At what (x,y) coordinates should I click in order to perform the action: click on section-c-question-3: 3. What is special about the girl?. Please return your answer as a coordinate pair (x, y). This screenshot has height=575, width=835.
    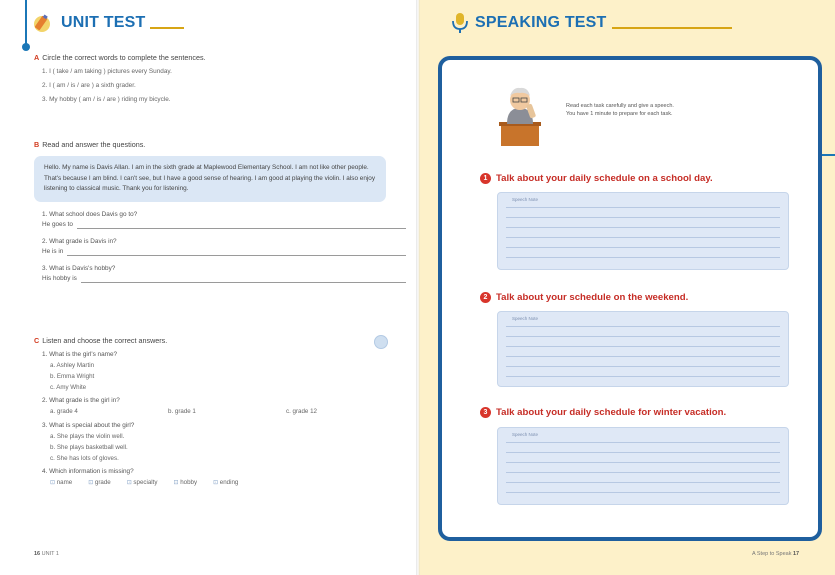
    Looking at the image, I should click on (88, 425).